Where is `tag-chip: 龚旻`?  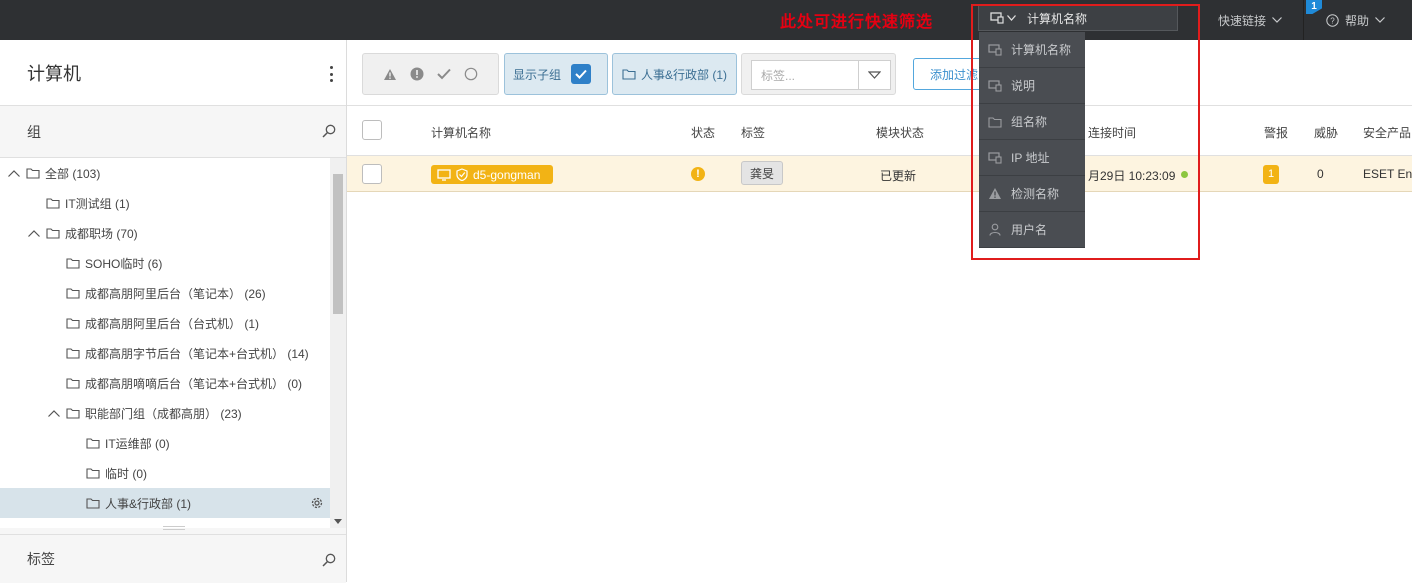
tag-chip: 龚旻 is located at coordinates (762, 173).